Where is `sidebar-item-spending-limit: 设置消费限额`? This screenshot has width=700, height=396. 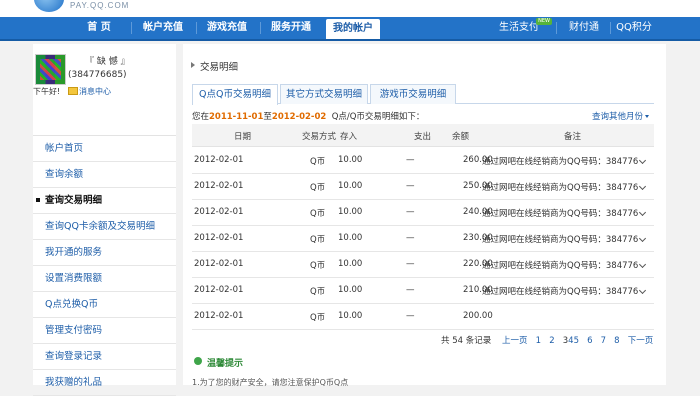
sidebar-item-spending-limit: 设置消费限额 is located at coordinates (104, 279).